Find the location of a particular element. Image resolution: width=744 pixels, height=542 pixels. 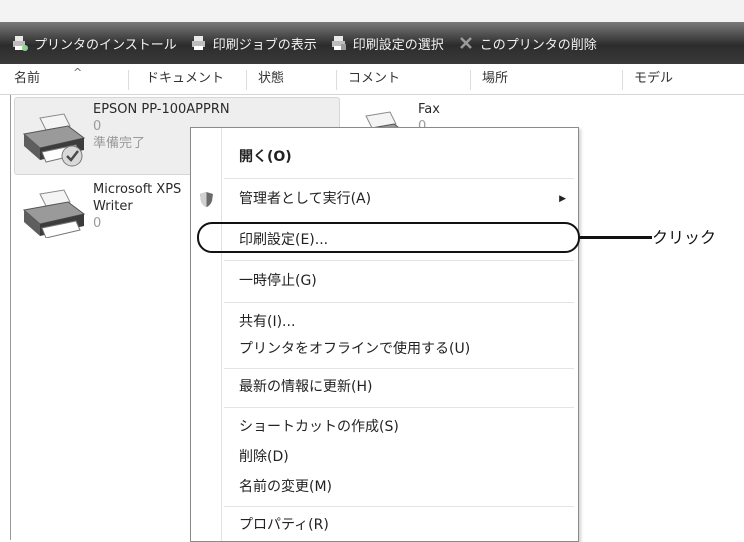

printer-name-line1: Microsoft XPS is located at coordinates (137, 189).